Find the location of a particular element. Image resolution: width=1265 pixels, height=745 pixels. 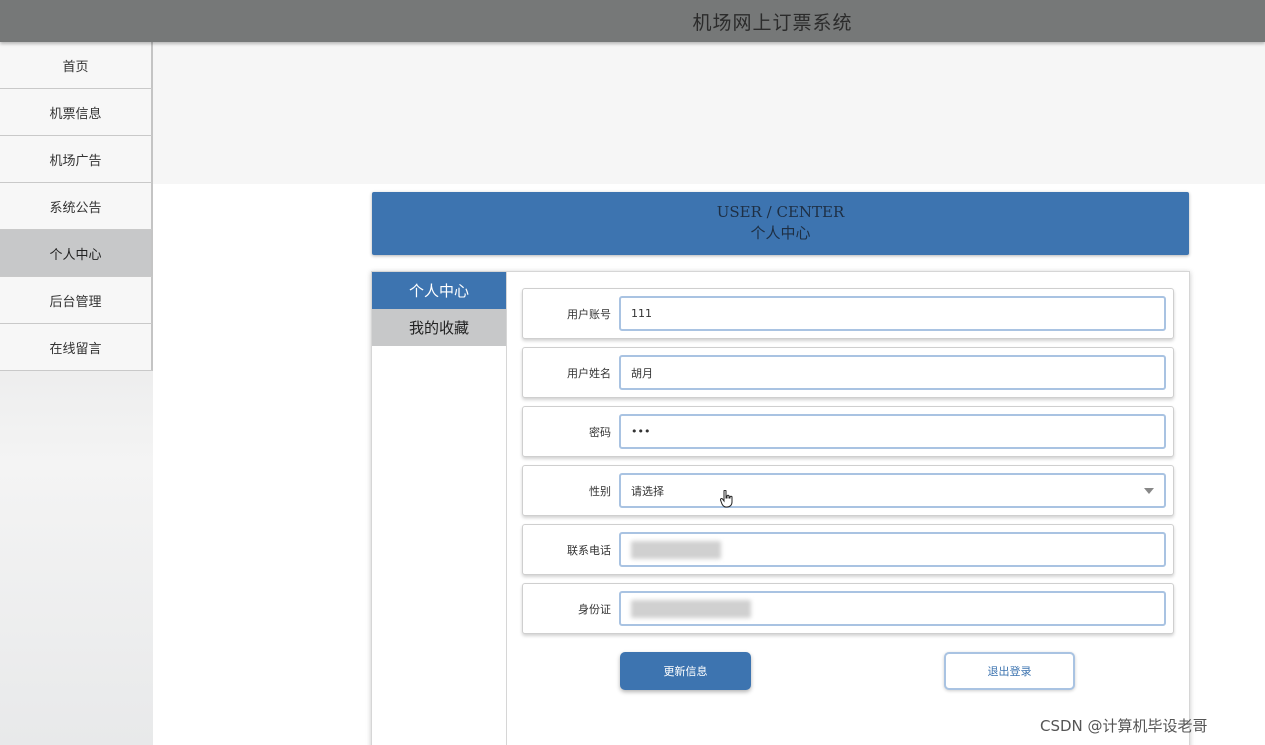

sidebar-item-home: 首页 is located at coordinates (76, 65).